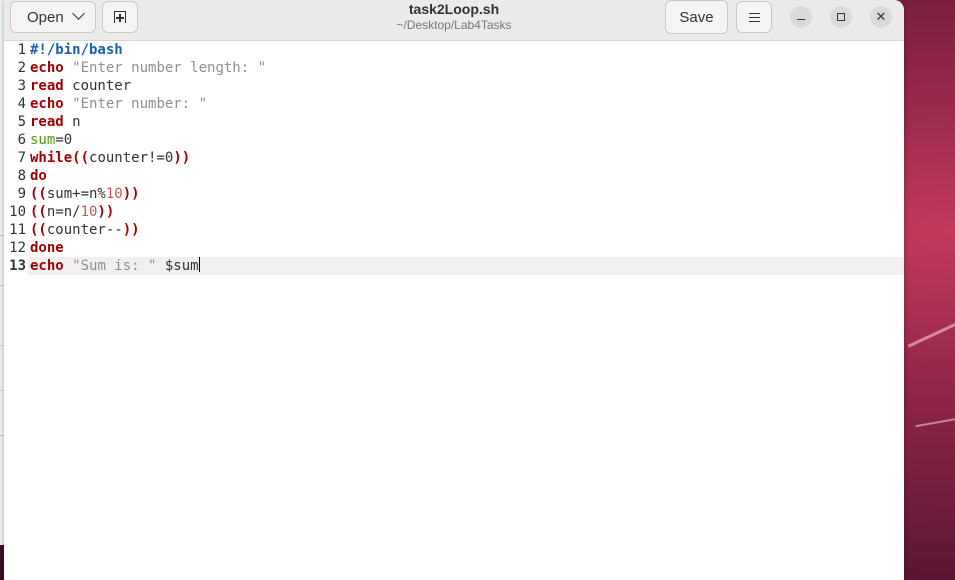 The width and height of the screenshot is (955, 580). I want to click on document-title: task2Loop.sh, so click(454, 9).